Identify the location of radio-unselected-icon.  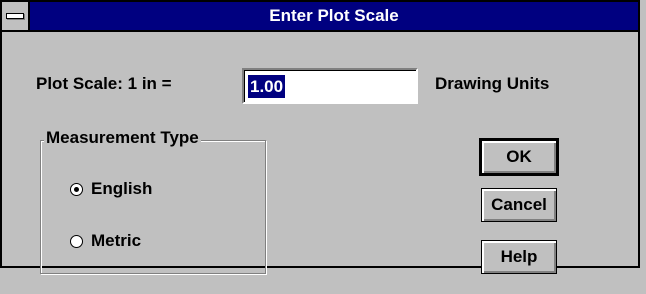
(76, 241).